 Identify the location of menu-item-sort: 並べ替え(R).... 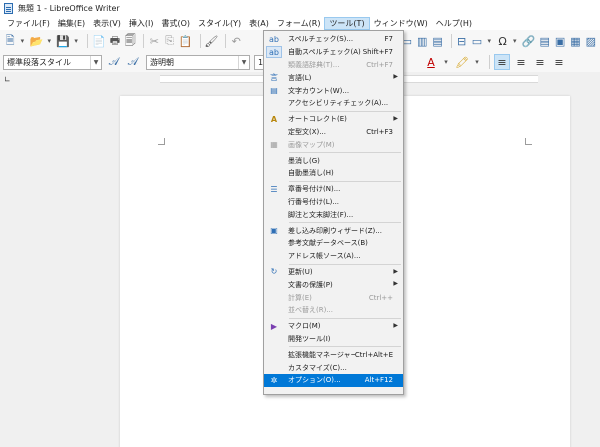
(333, 310).